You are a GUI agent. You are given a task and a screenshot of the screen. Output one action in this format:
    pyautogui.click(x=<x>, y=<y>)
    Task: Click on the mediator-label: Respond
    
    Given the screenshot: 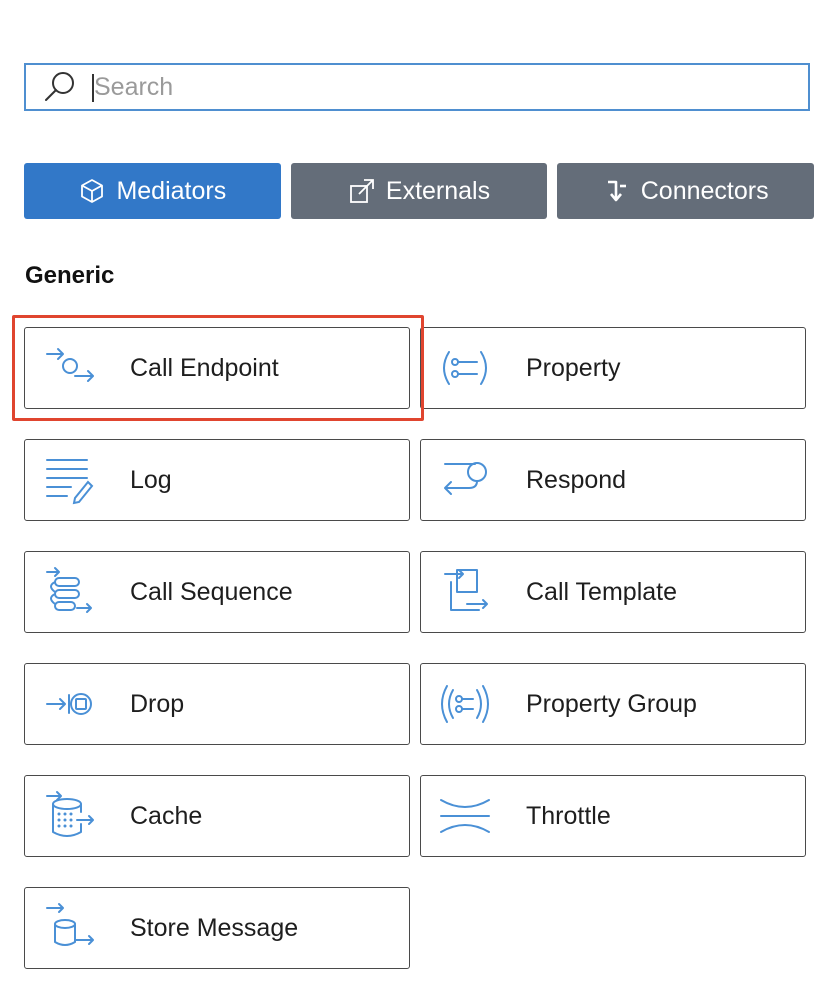 What is the action you would take?
    pyautogui.click(x=576, y=479)
    